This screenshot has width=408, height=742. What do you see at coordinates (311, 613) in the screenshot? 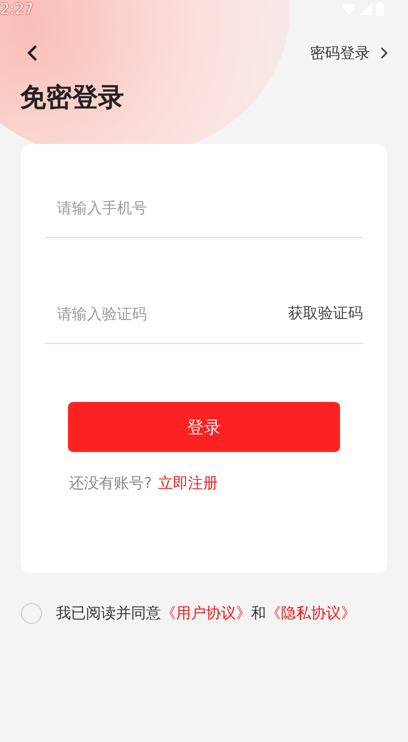
I see `privacy-policy-link: 《隐私协议》` at bounding box center [311, 613].